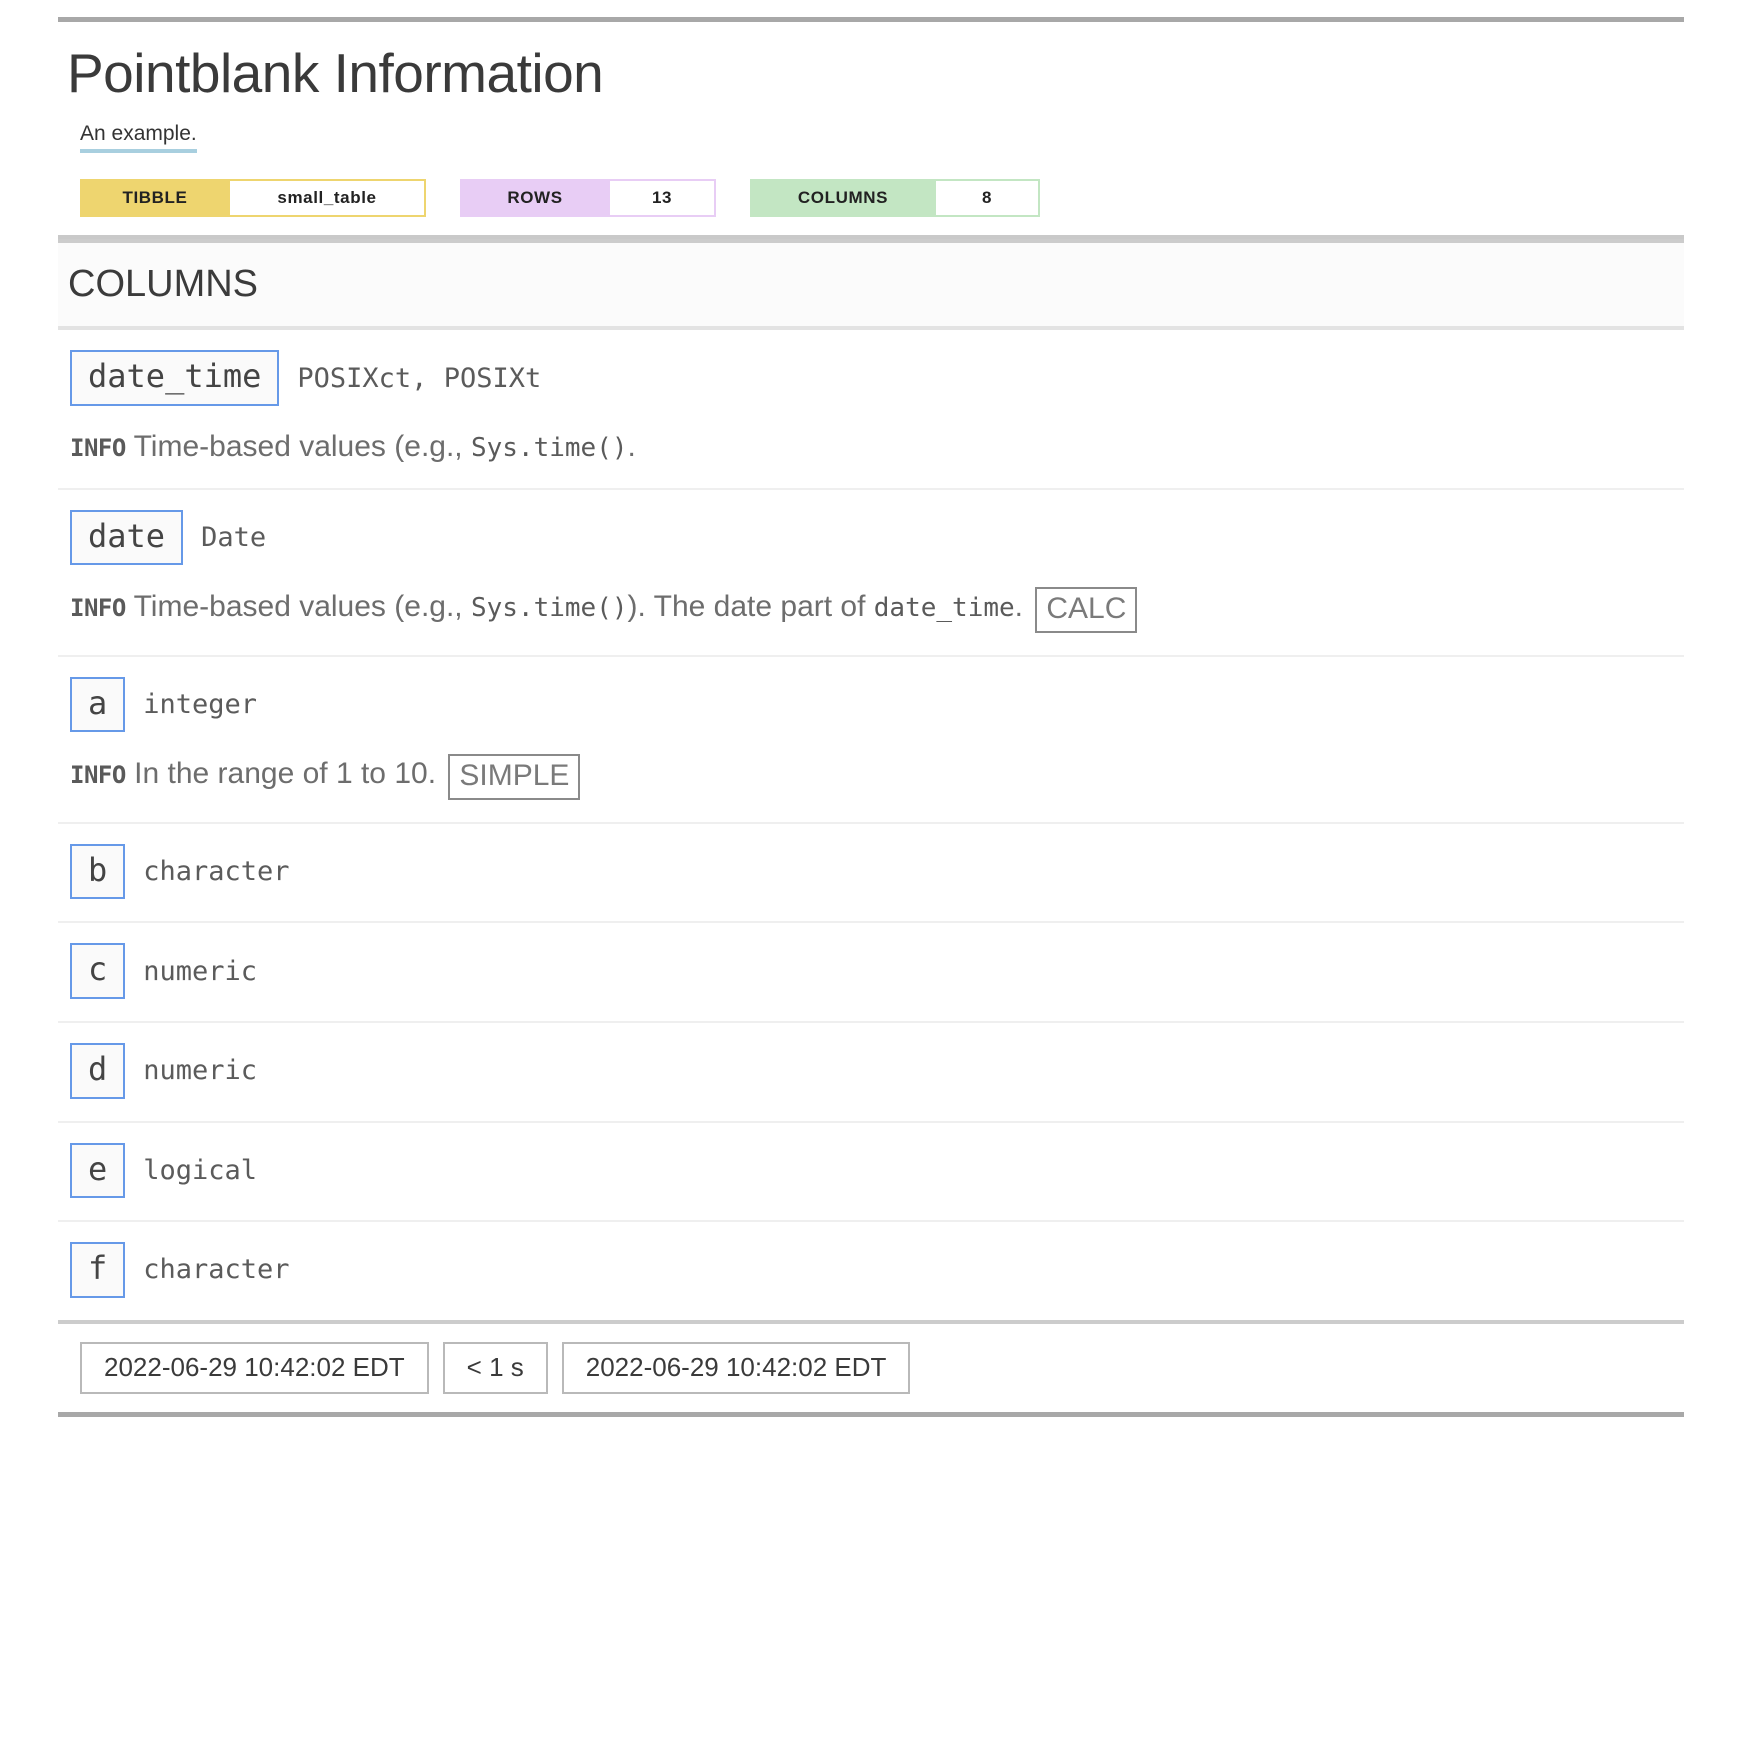 The height and width of the screenshot is (1761, 1740). I want to click on column-type-label: Date, so click(234, 537).